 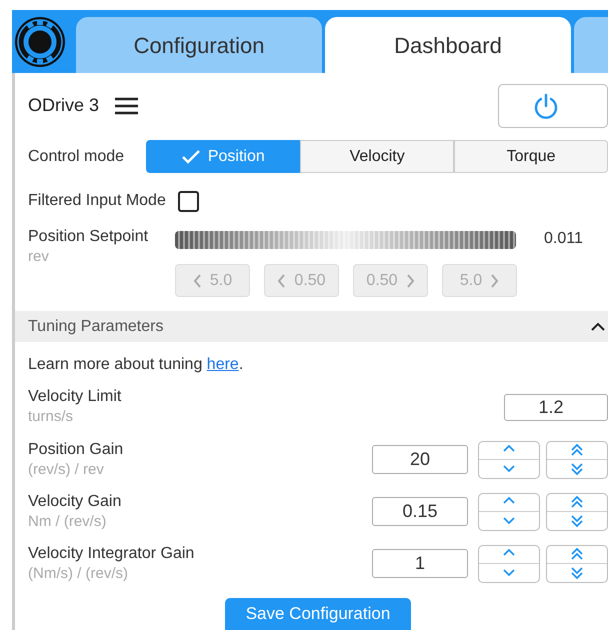 I want to click on unit-label: (rev/s) / rev, so click(x=66, y=470).